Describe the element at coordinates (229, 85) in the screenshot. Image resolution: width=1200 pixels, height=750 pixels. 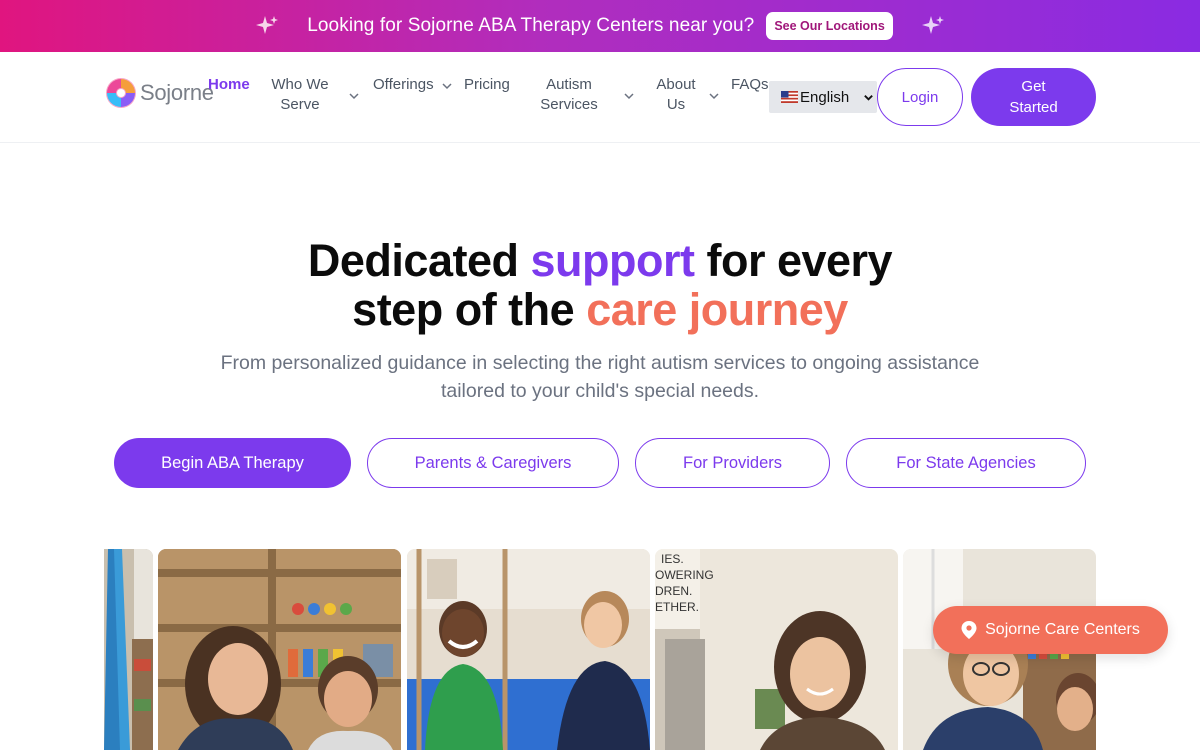
I see `nav-item-home: Home` at that location.